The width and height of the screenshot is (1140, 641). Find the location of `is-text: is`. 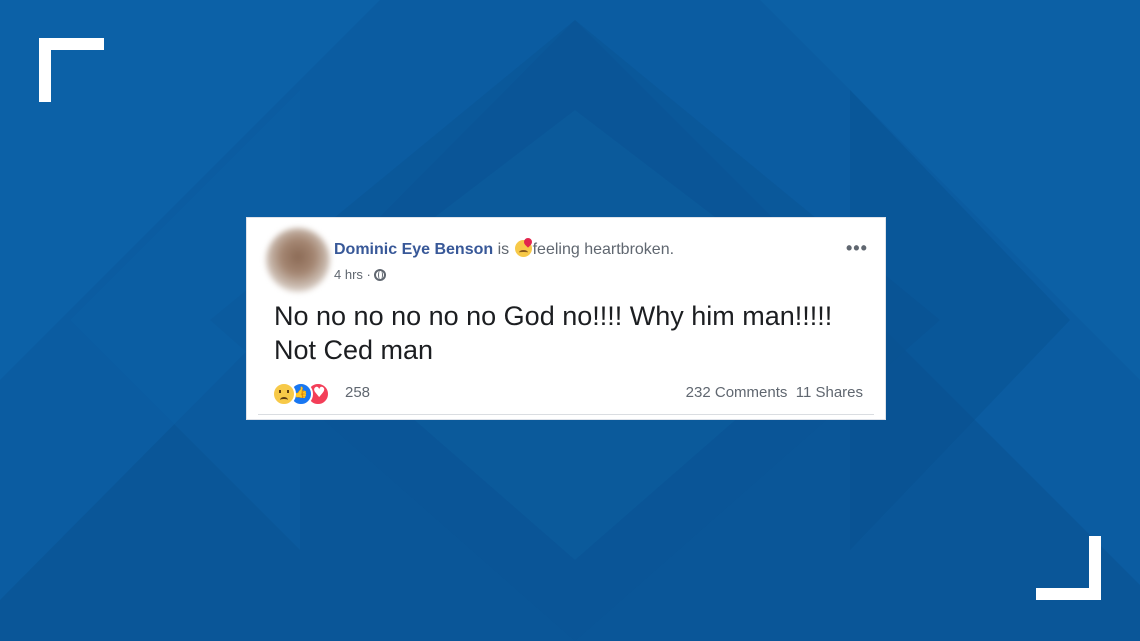

is-text: is is located at coordinates (503, 249).